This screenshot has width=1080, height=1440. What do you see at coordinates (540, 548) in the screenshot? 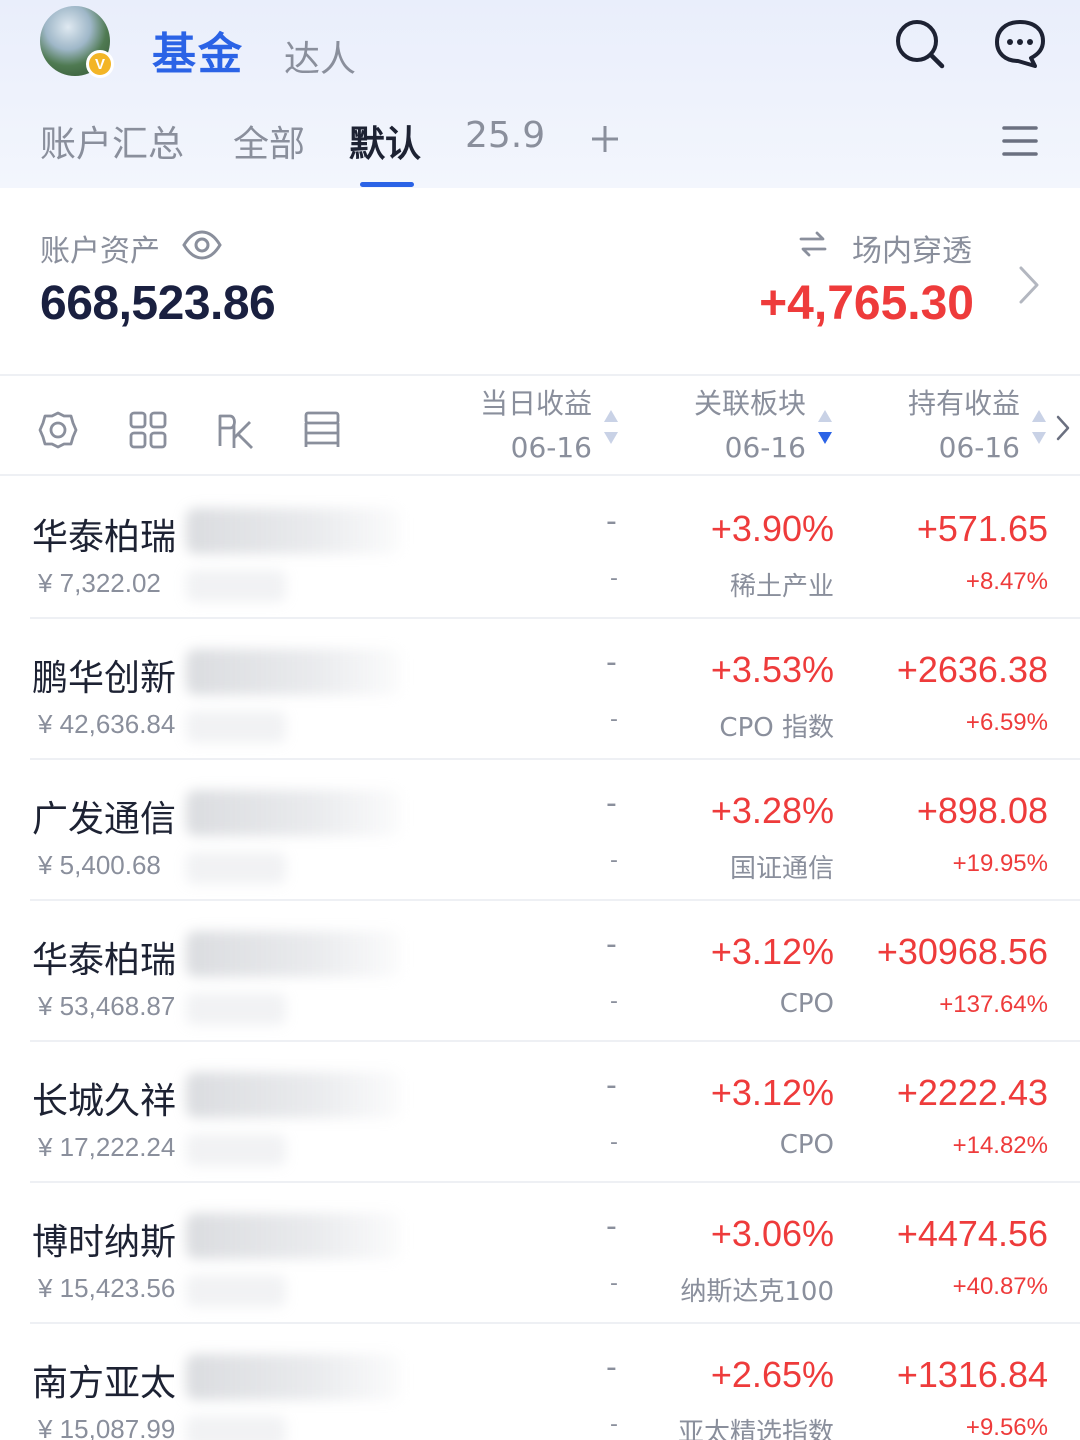
I see `fund-row: 华泰柏瑞 ¥ 7,322.02 - - +3.90% 稀土产业 +571.65 +8.47%` at bounding box center [540, 548].